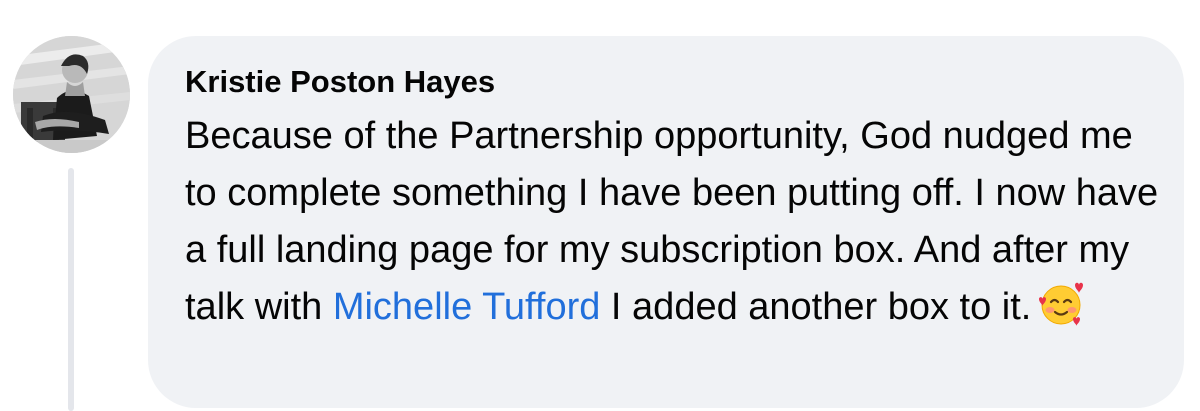 Image resolution: width=1200 pixels, height=411 pixels. I want to click on comment-text-after-mention: I added another box to it., so click(816, 307).